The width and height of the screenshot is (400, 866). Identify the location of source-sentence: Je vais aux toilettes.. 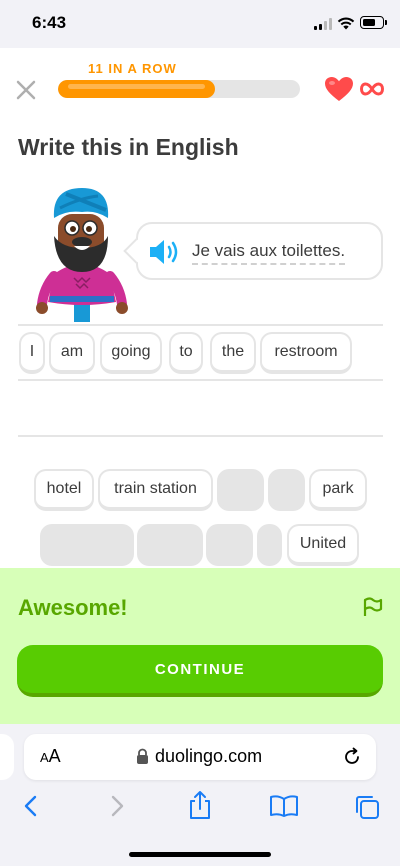
(269, 253).